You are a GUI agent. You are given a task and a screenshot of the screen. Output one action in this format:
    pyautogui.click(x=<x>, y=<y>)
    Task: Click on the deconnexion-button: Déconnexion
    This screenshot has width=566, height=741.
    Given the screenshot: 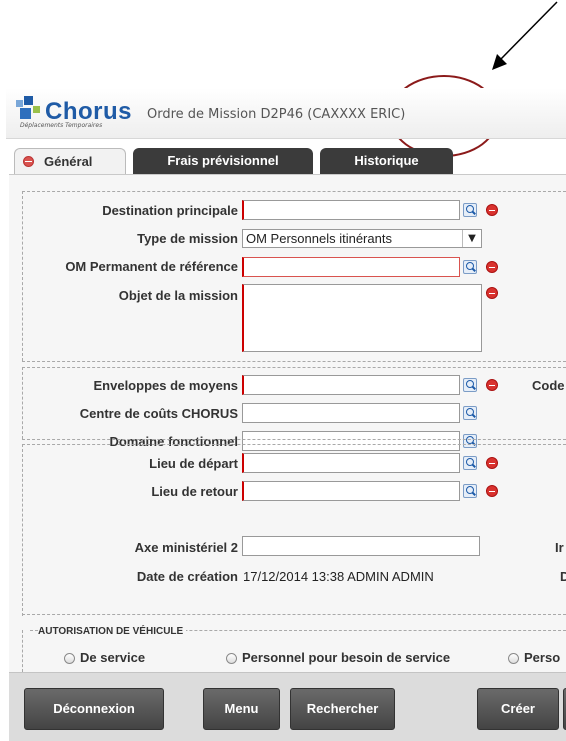 What is the action you would take?
    pyautogui.click(x=94, y=709)
    